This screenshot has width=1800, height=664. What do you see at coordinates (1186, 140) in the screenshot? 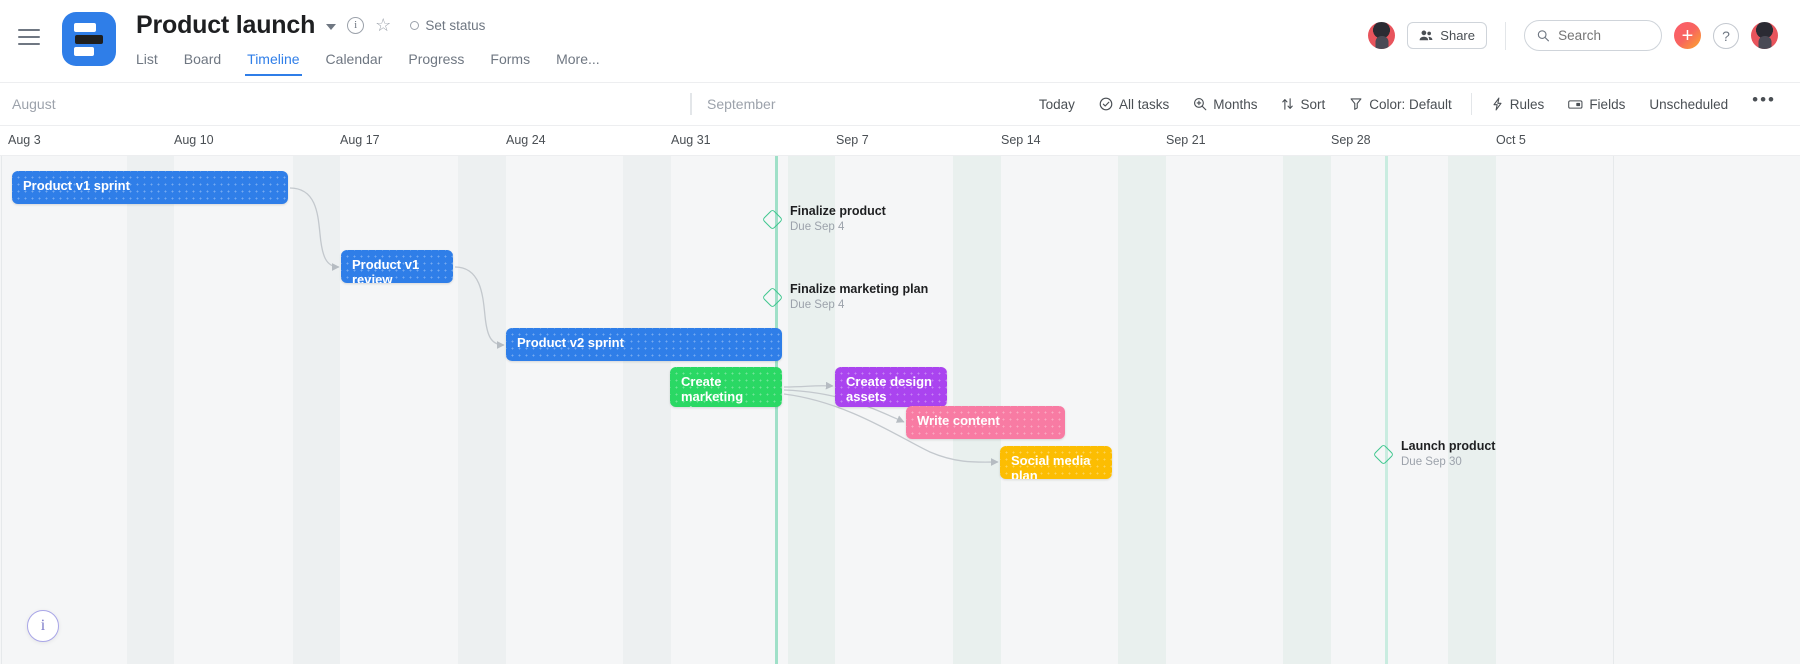
I see `ruler-tick: Sep 21` at bounding box center [1186, 140].